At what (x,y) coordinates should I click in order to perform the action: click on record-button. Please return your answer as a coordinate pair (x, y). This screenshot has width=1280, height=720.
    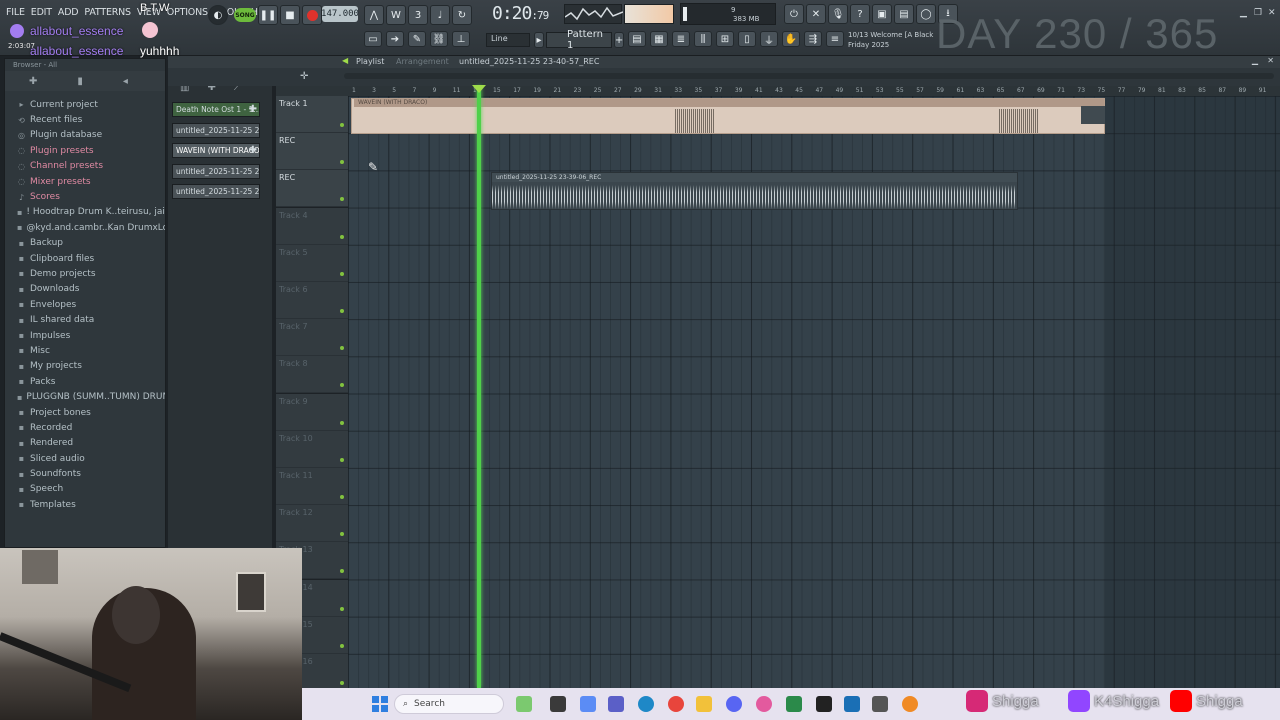
    Looking at the image, I should click on (312, 15).